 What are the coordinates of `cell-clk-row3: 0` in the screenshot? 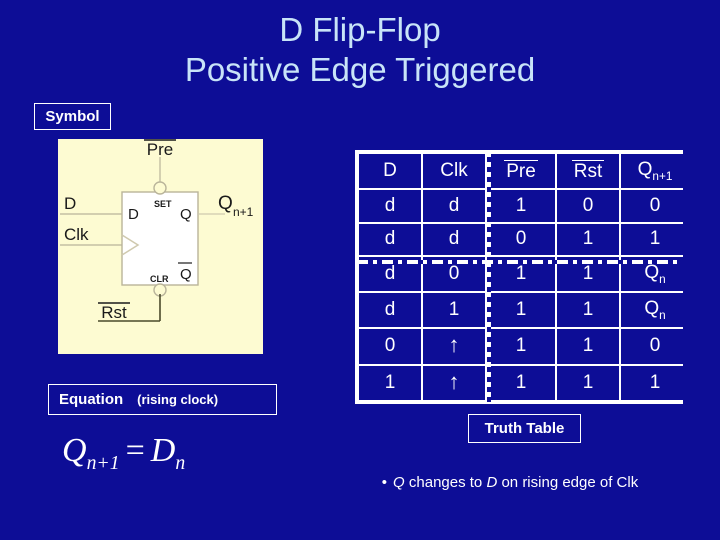 It's located at (454, 274).